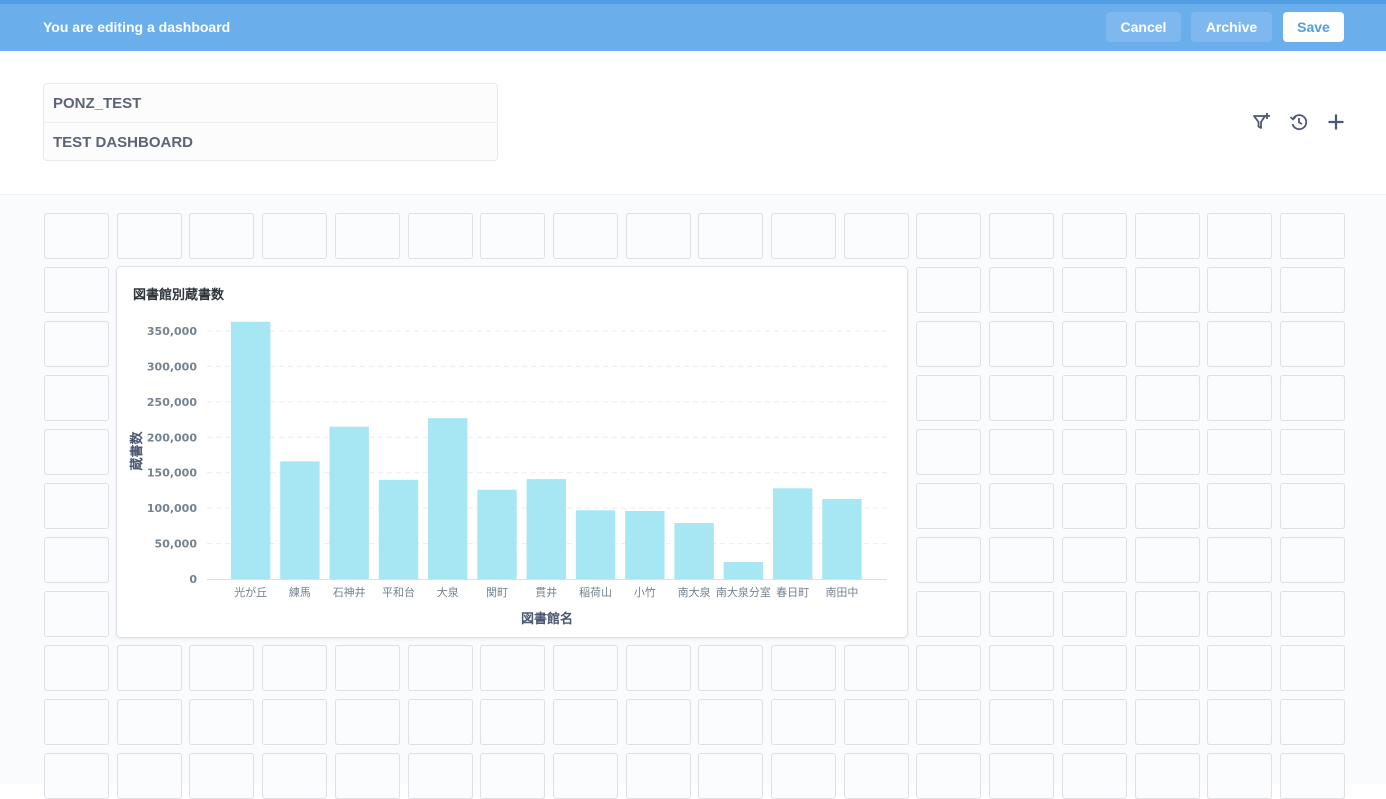 The image size is (1386, 799). I want to click on x-tick-label: 石神井, so click(349, 592).